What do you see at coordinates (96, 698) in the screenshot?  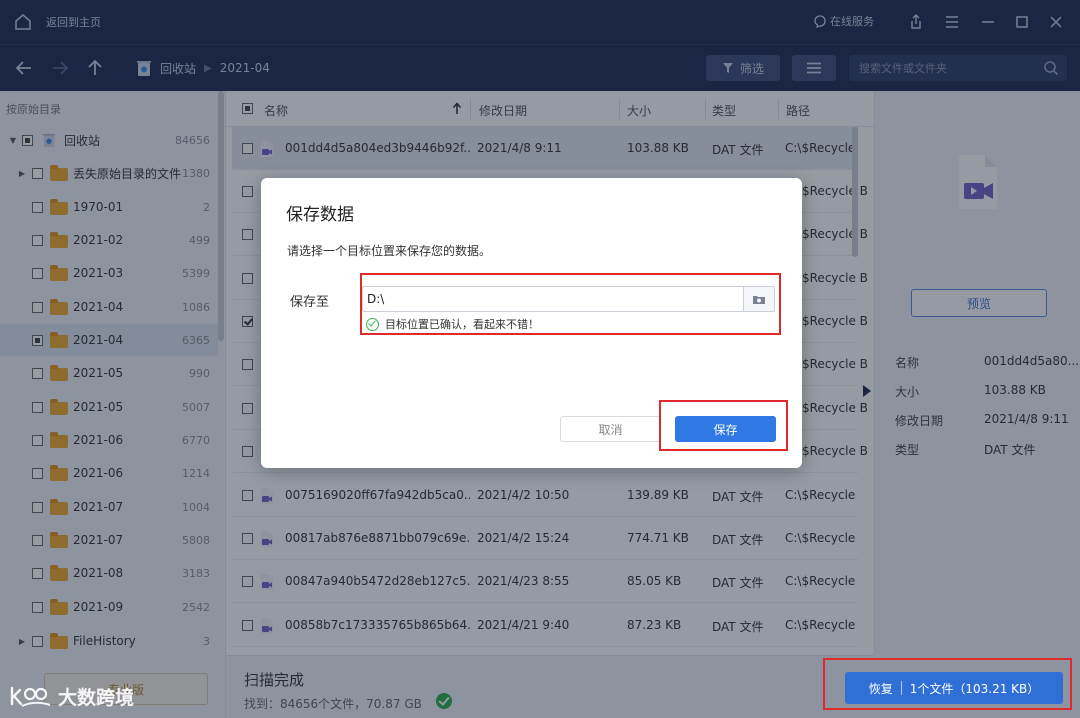 I see `watermark-text: 大数跨境` at bounding box center [96, 698].